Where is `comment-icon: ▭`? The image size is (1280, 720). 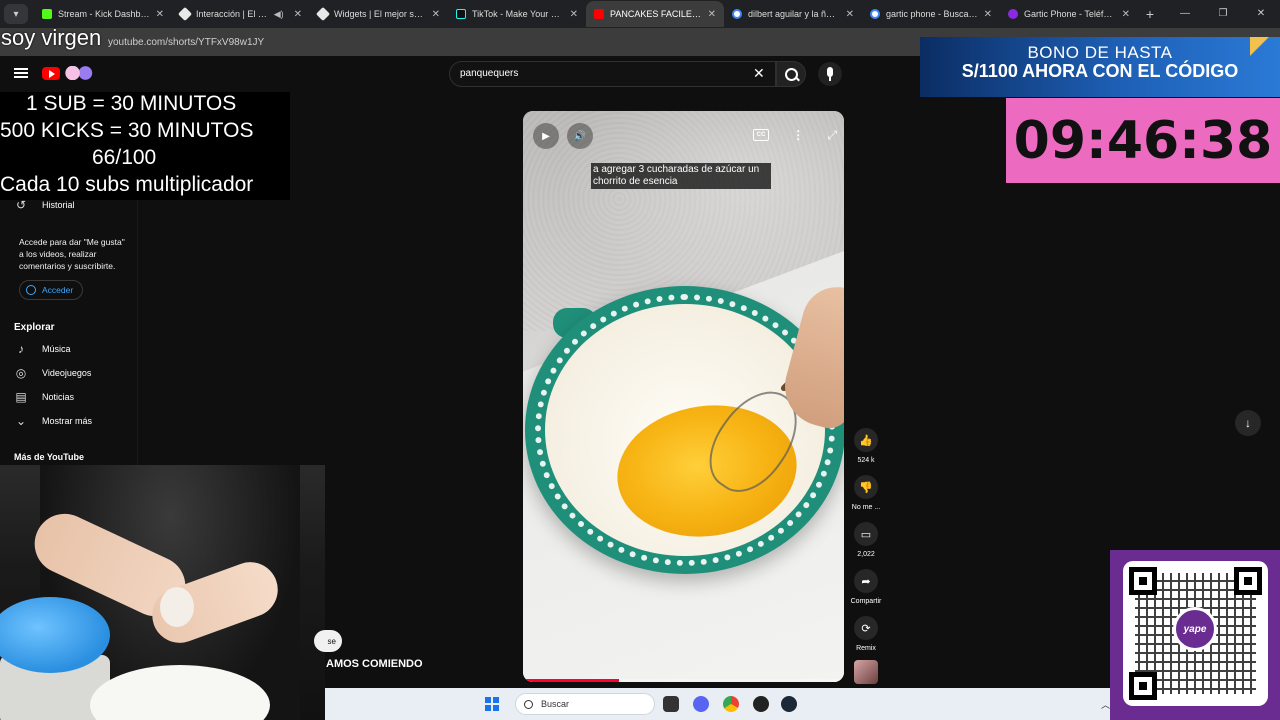 comment-icon: ▭ is located at coordinates (866, 534).